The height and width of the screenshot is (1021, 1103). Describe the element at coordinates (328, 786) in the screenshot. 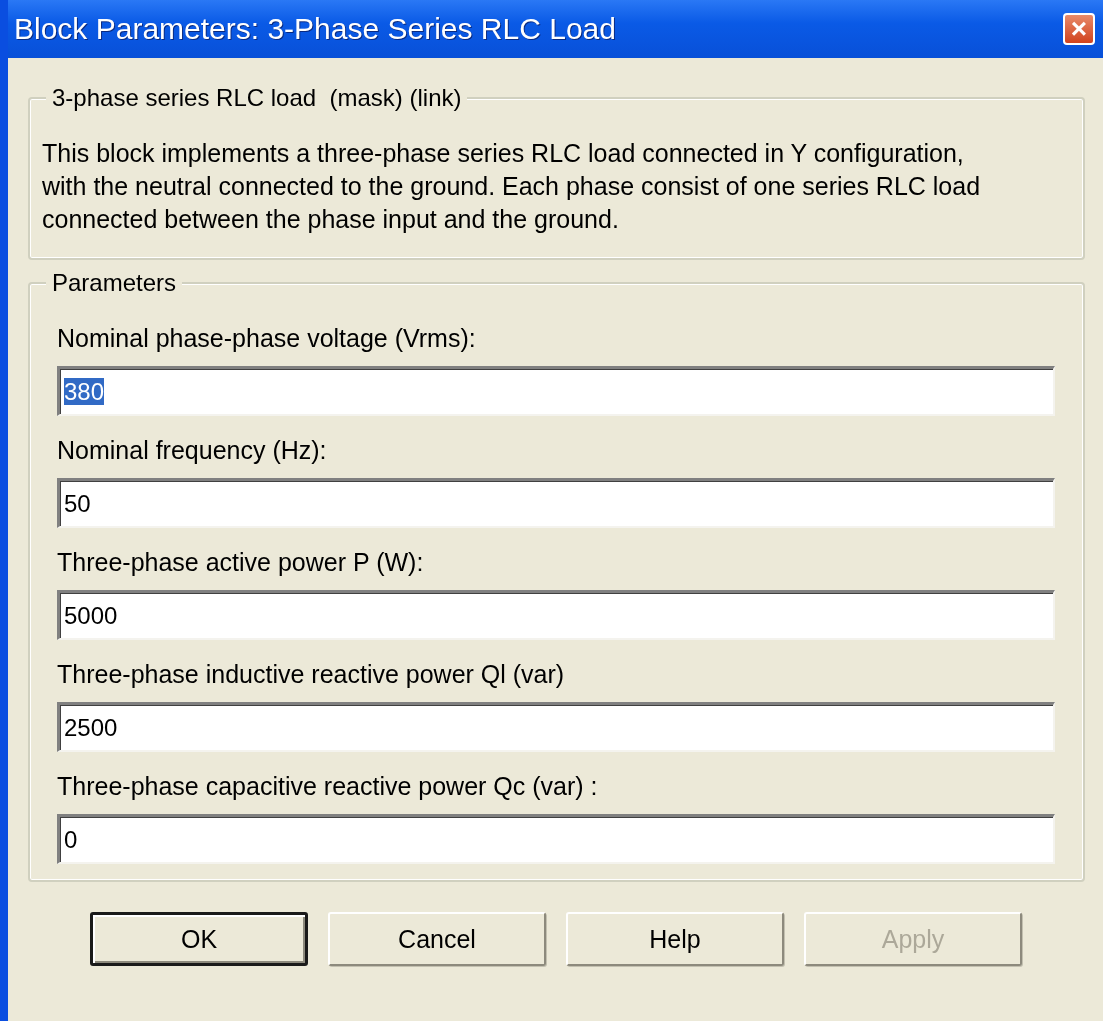

I see `field-label: Three-phase capacitive reactive power Qc (var) :` at that location.